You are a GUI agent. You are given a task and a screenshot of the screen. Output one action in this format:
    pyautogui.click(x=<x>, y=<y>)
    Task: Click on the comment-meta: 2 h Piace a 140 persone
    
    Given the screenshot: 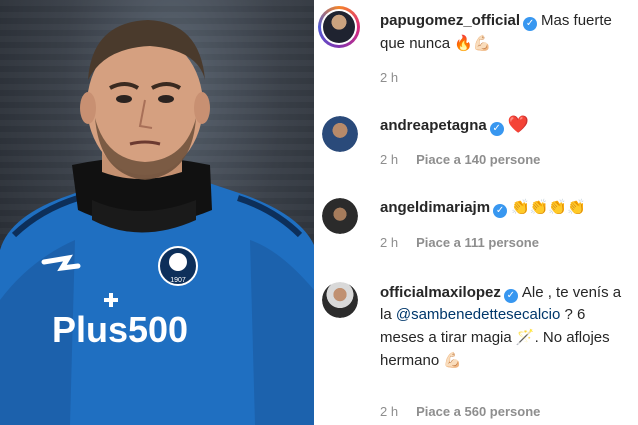 What is the action you would take?
    pyautogui.click(x=460, y=159)
    